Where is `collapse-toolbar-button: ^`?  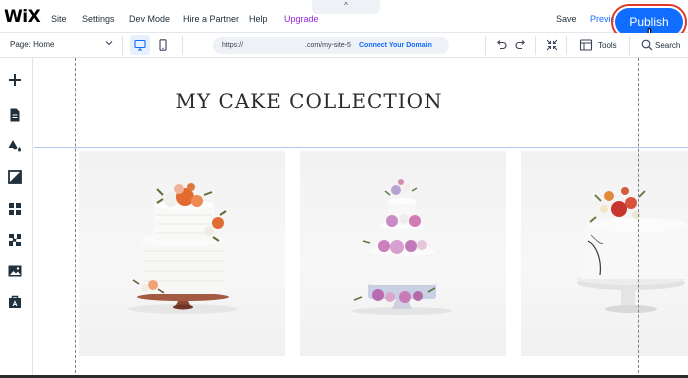 collapse-toolbar-button: ^ is located at coordinates (346, 7).